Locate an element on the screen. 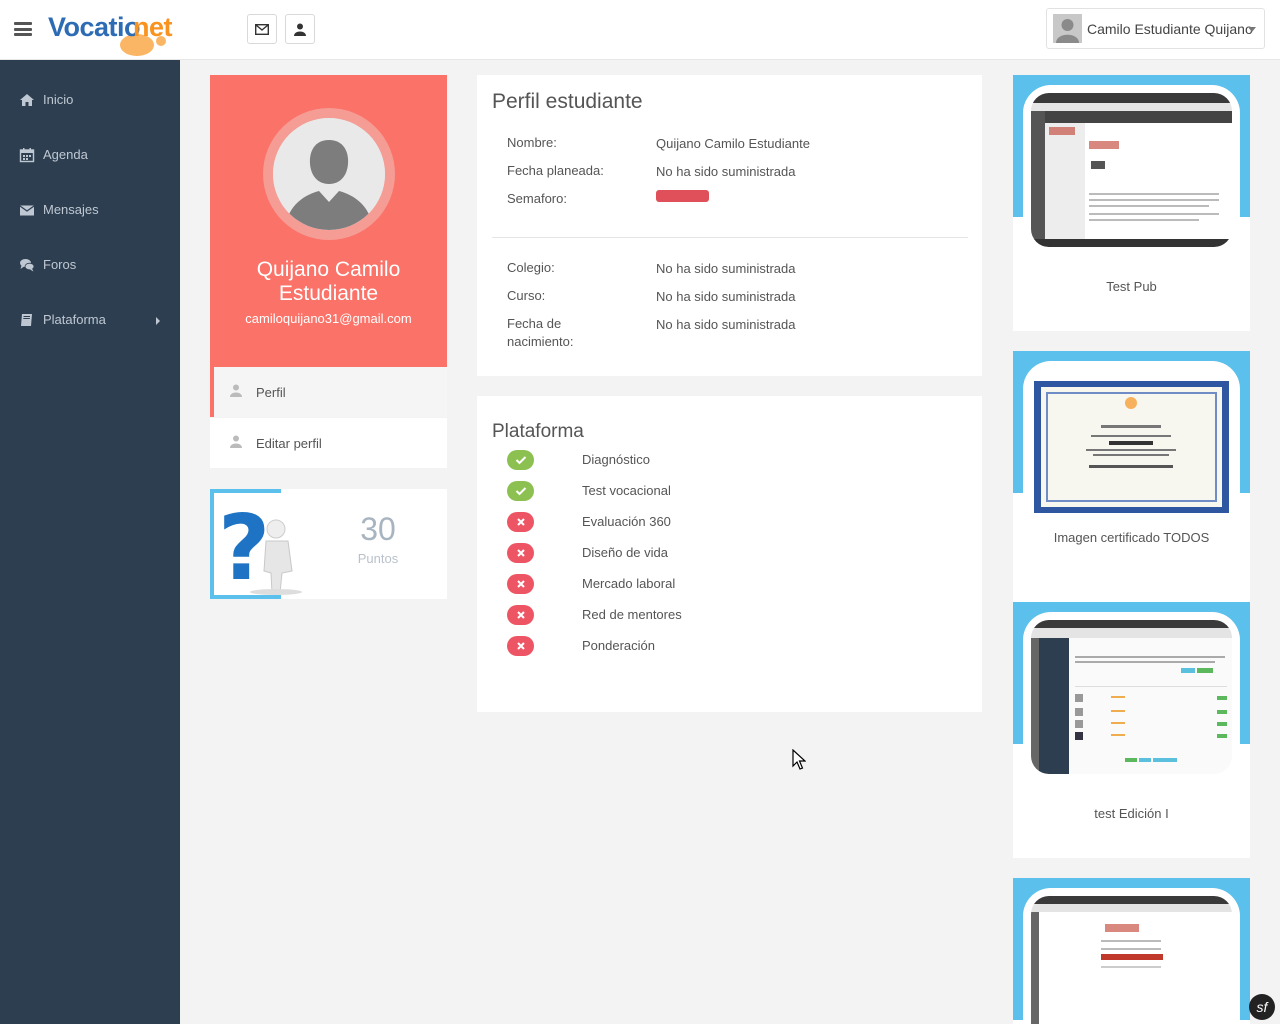  sidebar-item-inicio: Inicio is located at coordinates (90, 99).